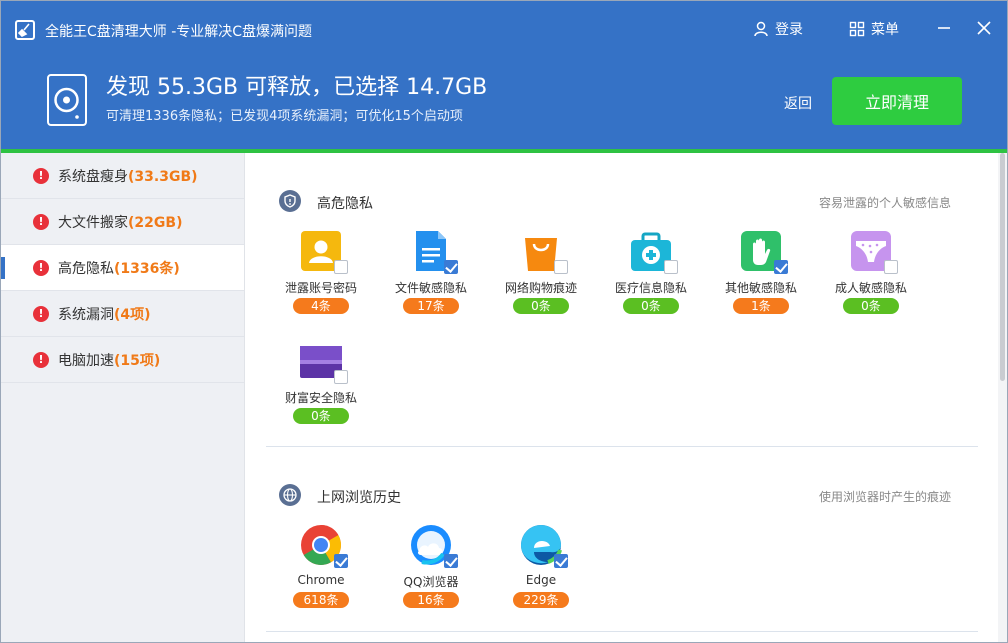 This screenshot has width=1008, height=643. Describe the element at coordinates (431, 582) in the screenshot. I see `item-name: QQ浏览器` at that location.